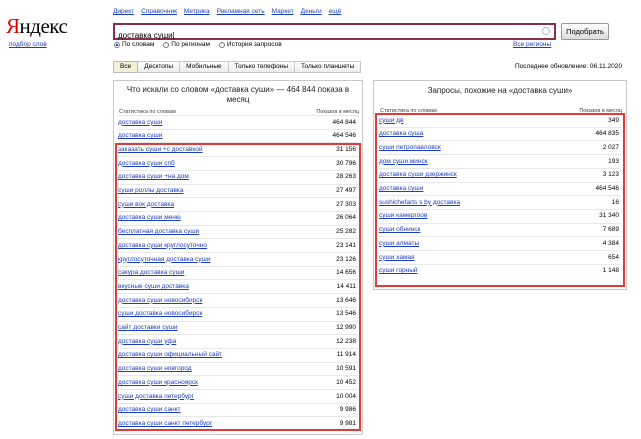  Describe the element at coordinates (613, 120) in the screenshot. I see `impressions-count: 349` at that location.